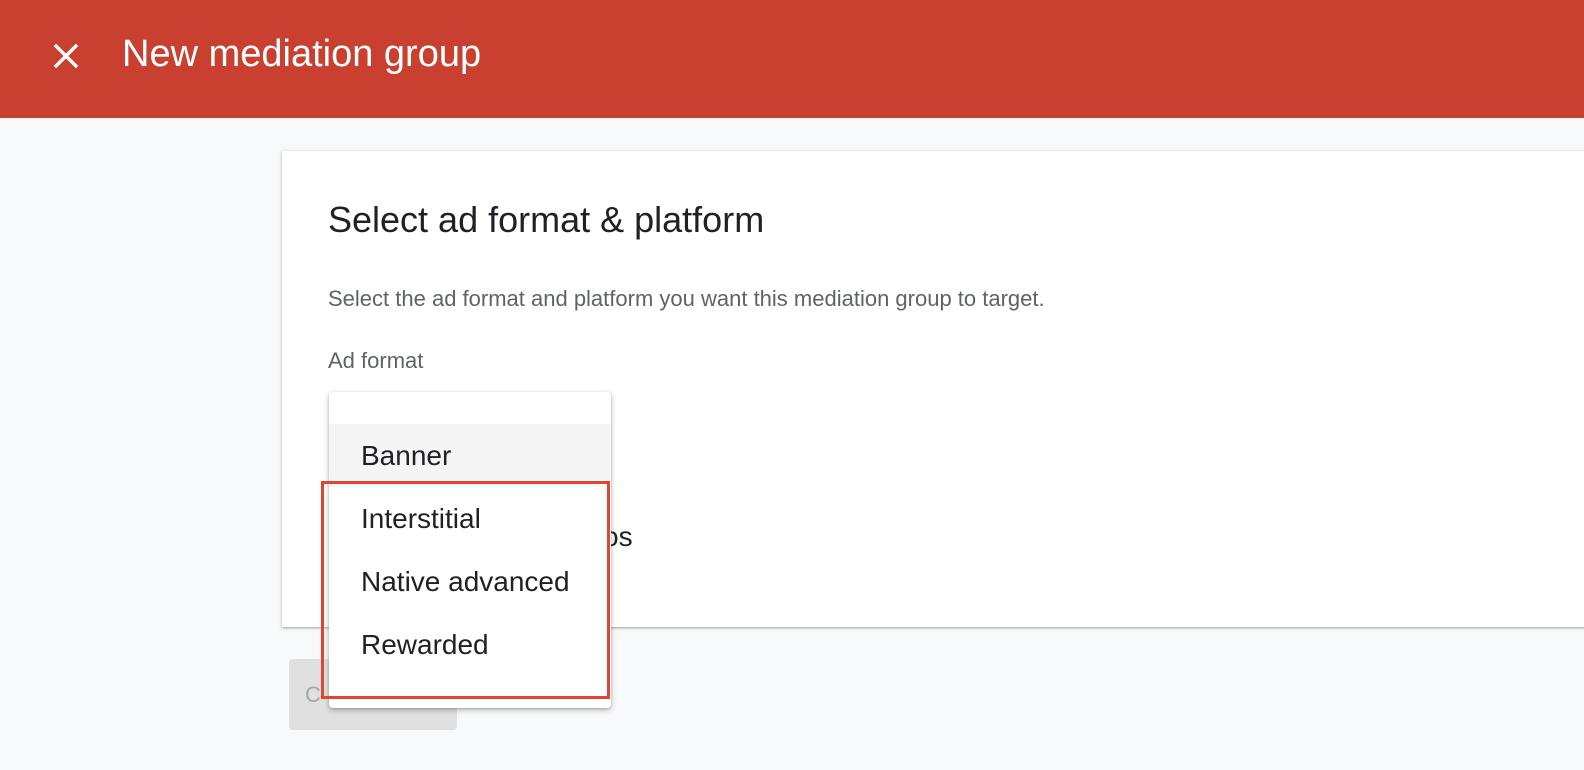 This screenshot has width=1584, height=770. What do you see at coordinates (470, 644) in the screenshot?
I see `ad-format-option-rewarded: Rewarded` at bounding box center [470, 644].